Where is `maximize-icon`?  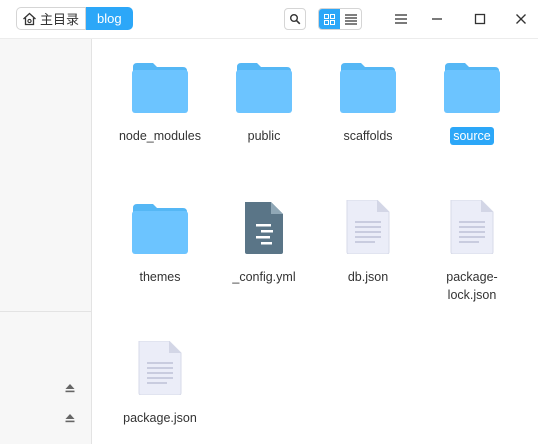
maximize-icon is located at coordinates (480, 19).